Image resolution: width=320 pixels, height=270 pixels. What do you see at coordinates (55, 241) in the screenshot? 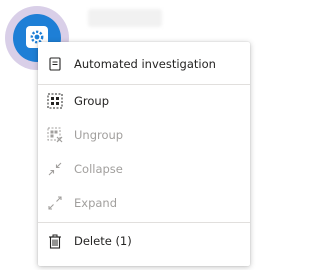
I see `trash-icon` at bounding box center [55, 241].